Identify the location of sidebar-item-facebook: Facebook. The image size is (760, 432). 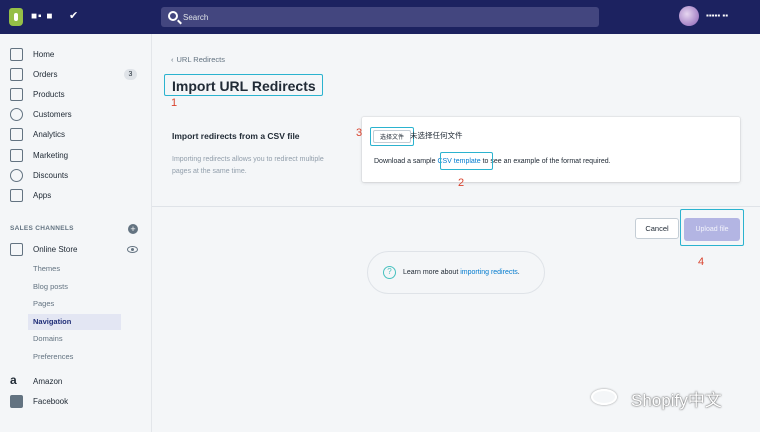
(76, 402).